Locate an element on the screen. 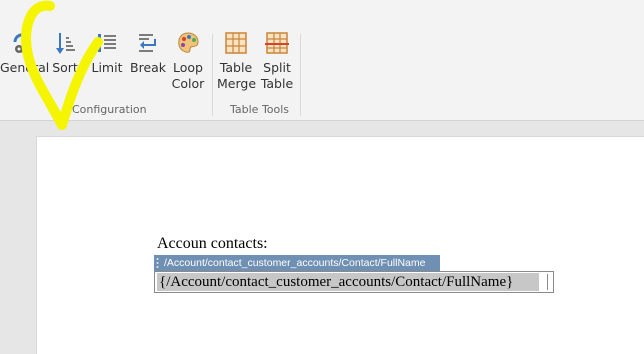 The width and height of the screenshot is (644, 354). sort-button: Sort is located at coordinates (65, 53).